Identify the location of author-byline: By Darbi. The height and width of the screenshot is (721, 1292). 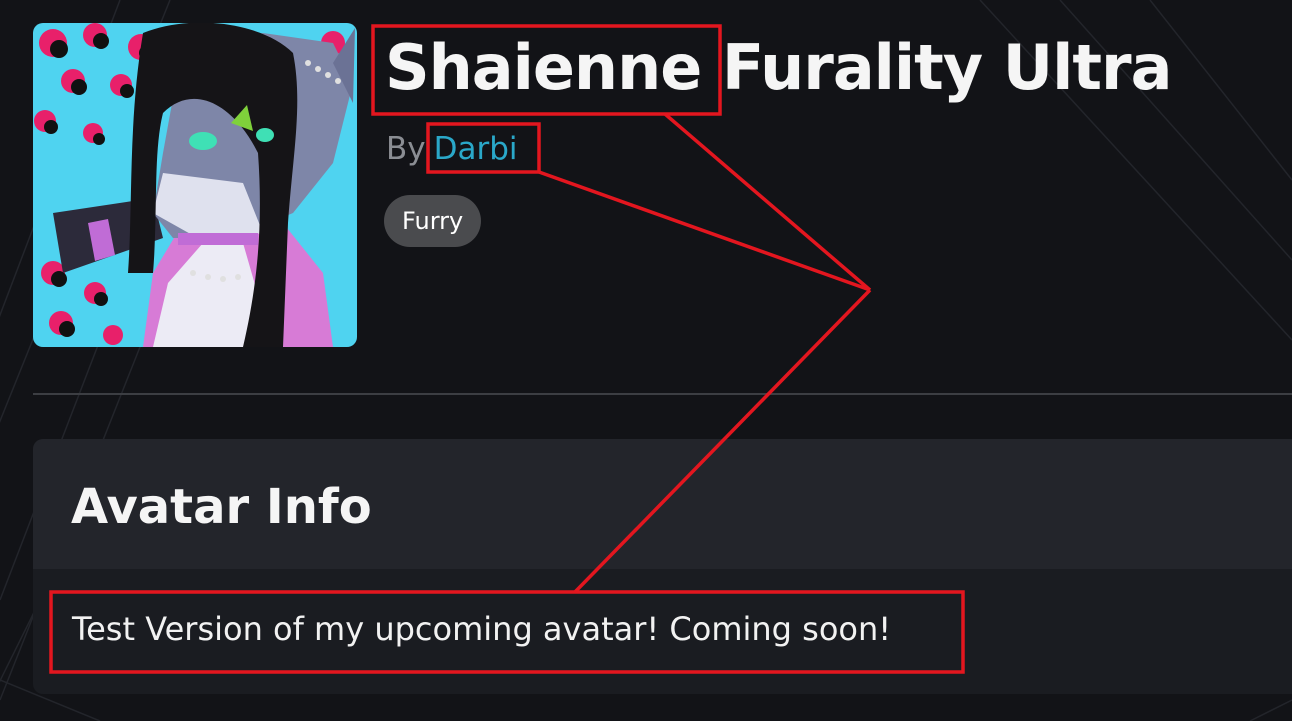
(452, 149).